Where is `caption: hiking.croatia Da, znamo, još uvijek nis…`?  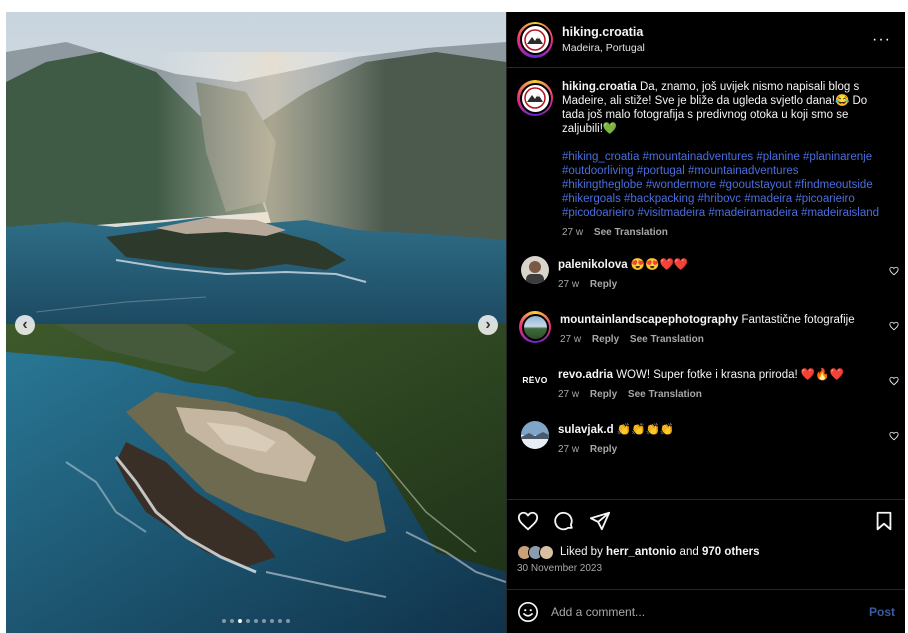
caption: hiking.croatia Da, znamo, još uvijek nis… is located at coordinates (706, 160).